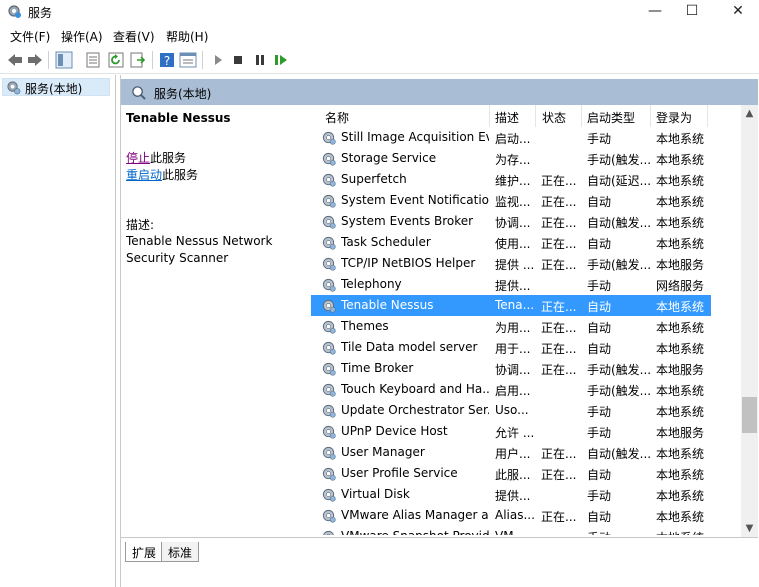 This screenshot has height=587, width=759. What do you see at coordinates (680, 370) in the screenshot?
I see `cell-logon-as: 本地服务` at bounding box center [680, 370].